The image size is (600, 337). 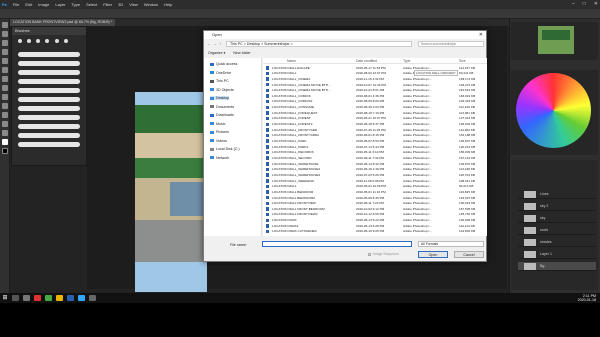 I want to click on opera-icon, so click(x=37, y=298).